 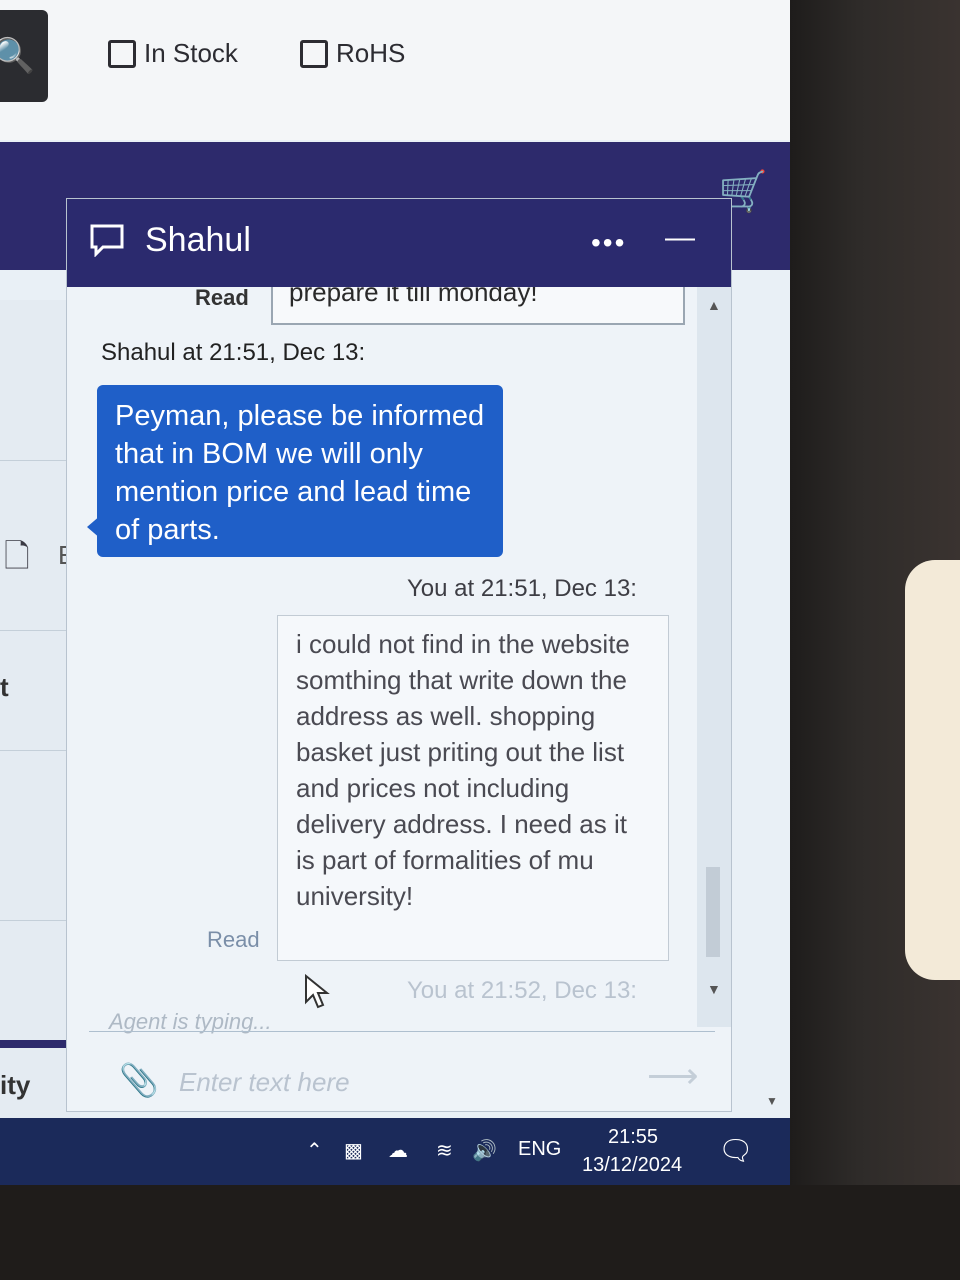 What do you see at coordinates (608, 243) in the screenshot?
I see `more-options-button: •••` at bounding box center [608, 243].